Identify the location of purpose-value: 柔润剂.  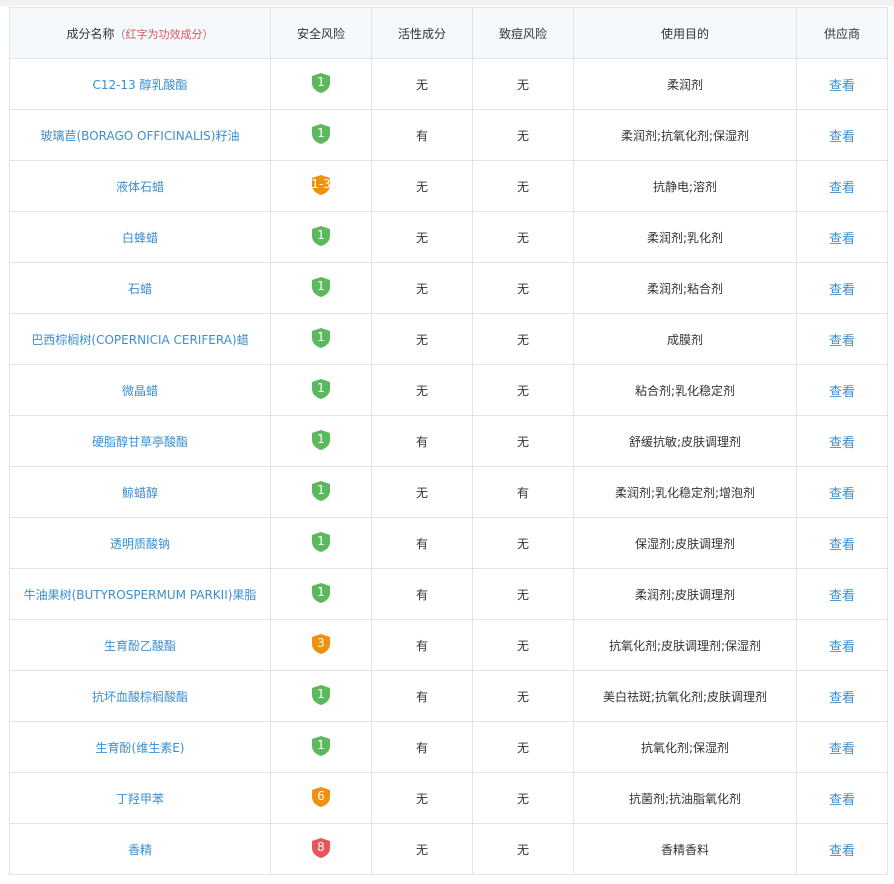
(685, 84).